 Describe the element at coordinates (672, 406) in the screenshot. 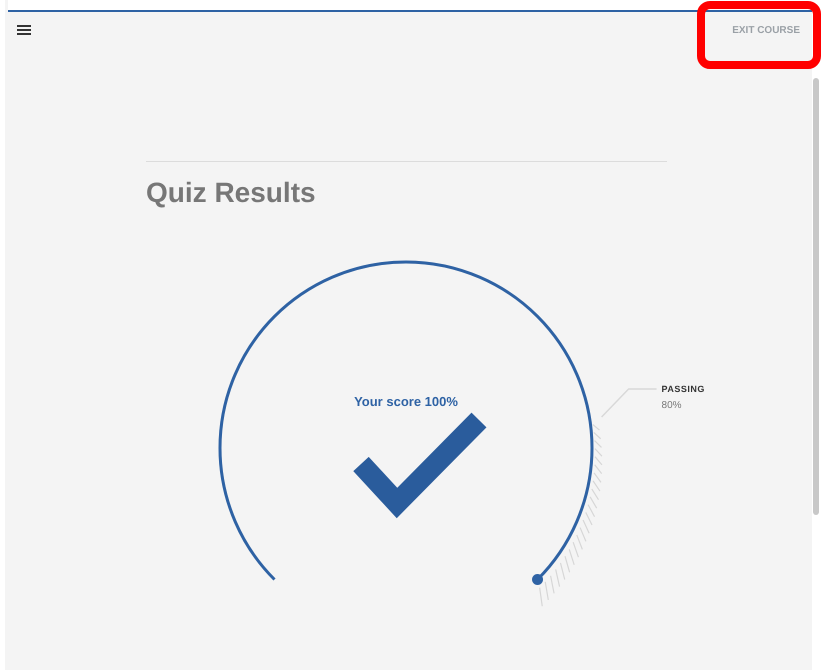

I see `passing-value: 80%` at that location.